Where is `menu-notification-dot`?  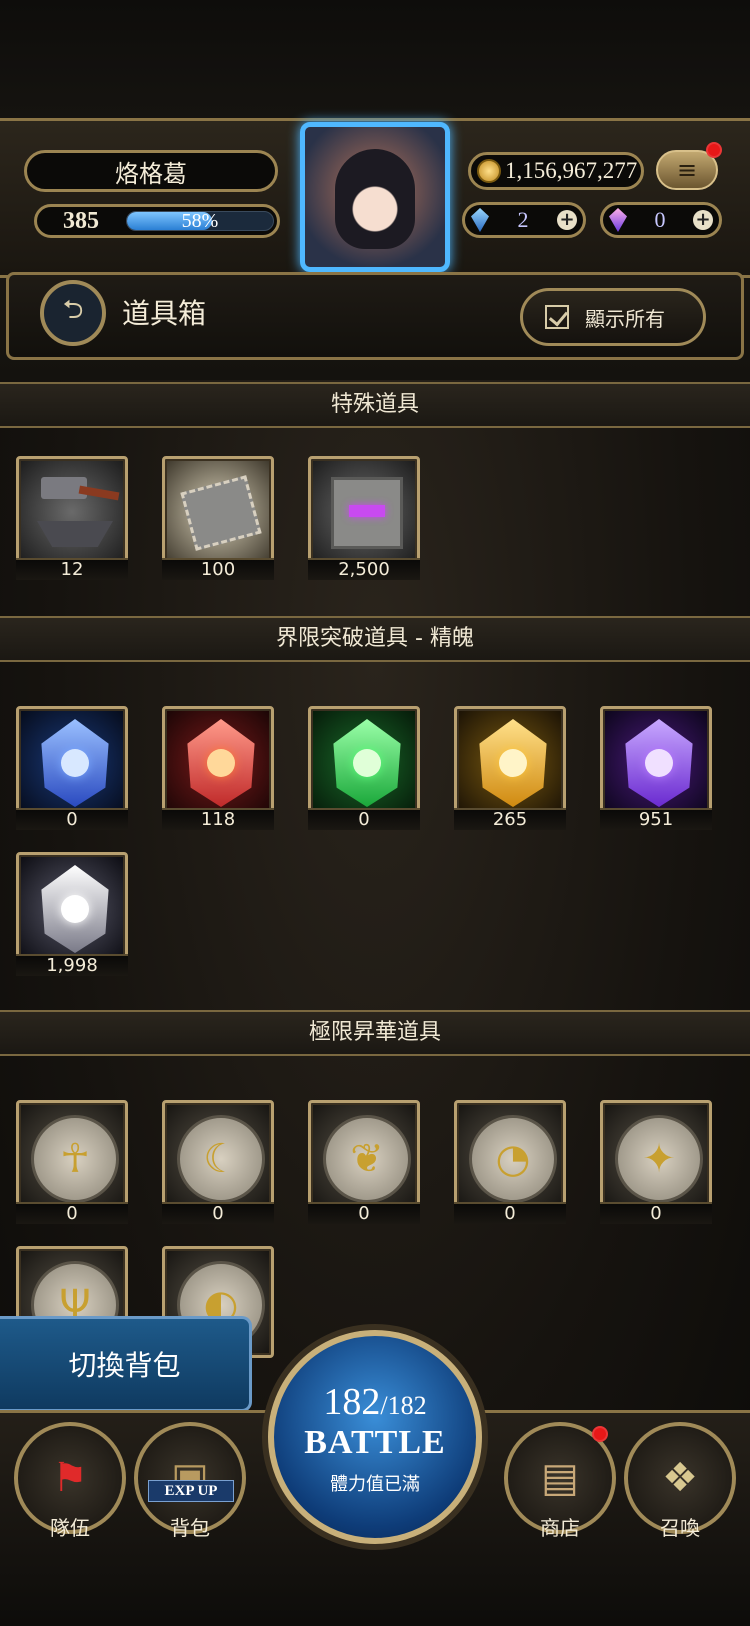 menu-notification-dot is located at coordinates (714, 150).